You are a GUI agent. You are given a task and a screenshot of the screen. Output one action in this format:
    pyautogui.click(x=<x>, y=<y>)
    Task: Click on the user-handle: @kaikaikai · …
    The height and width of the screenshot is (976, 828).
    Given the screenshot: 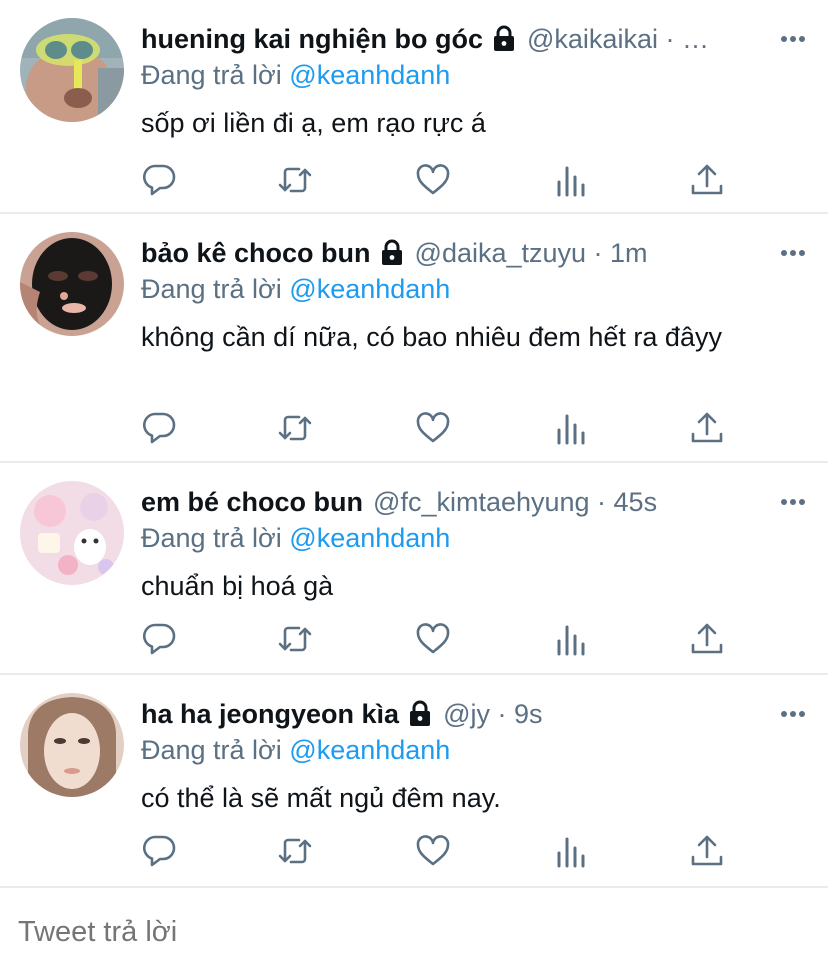 What is the action you would take?
    pyautogui.click(x=618, y=39)
    